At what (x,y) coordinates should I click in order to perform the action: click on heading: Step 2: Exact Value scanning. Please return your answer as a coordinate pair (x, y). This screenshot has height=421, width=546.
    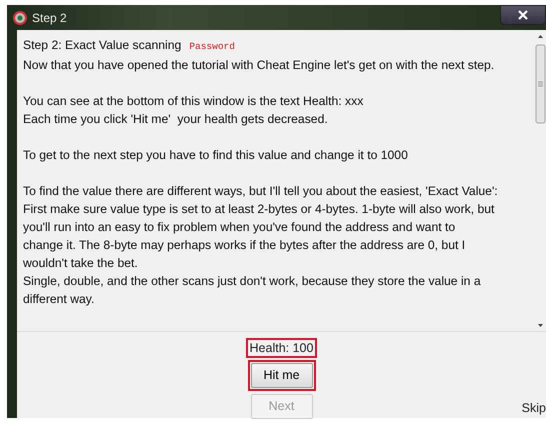
    Looking at the image, I should click on (102, 45).